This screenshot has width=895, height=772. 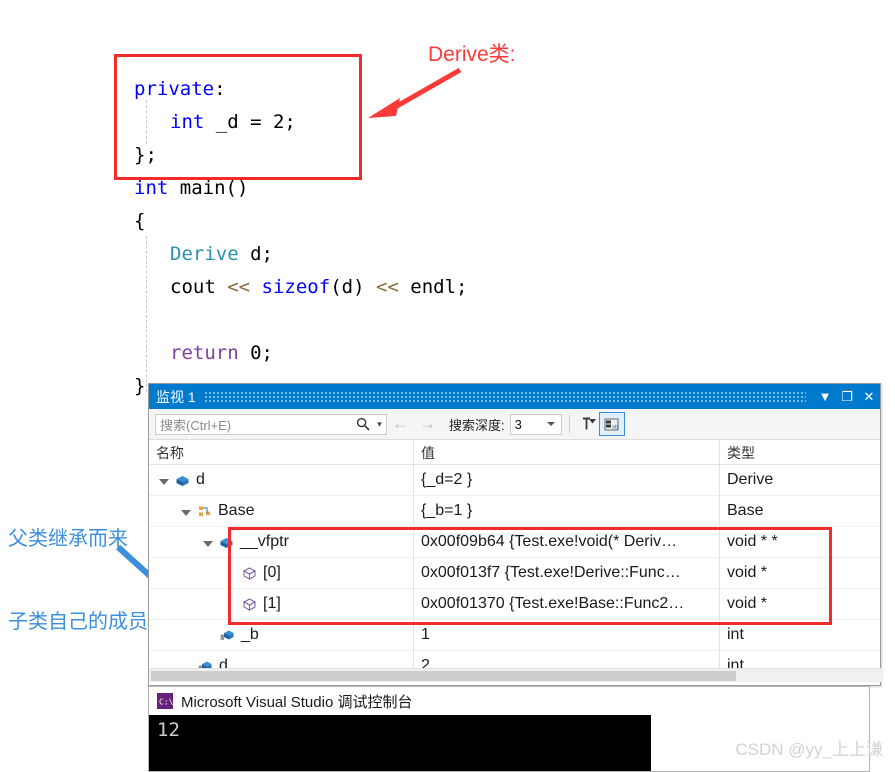 What do you see at coordinates (250, 634) in the screenshot?
I see `variable-name: _b` at bounding box center [250, 634].